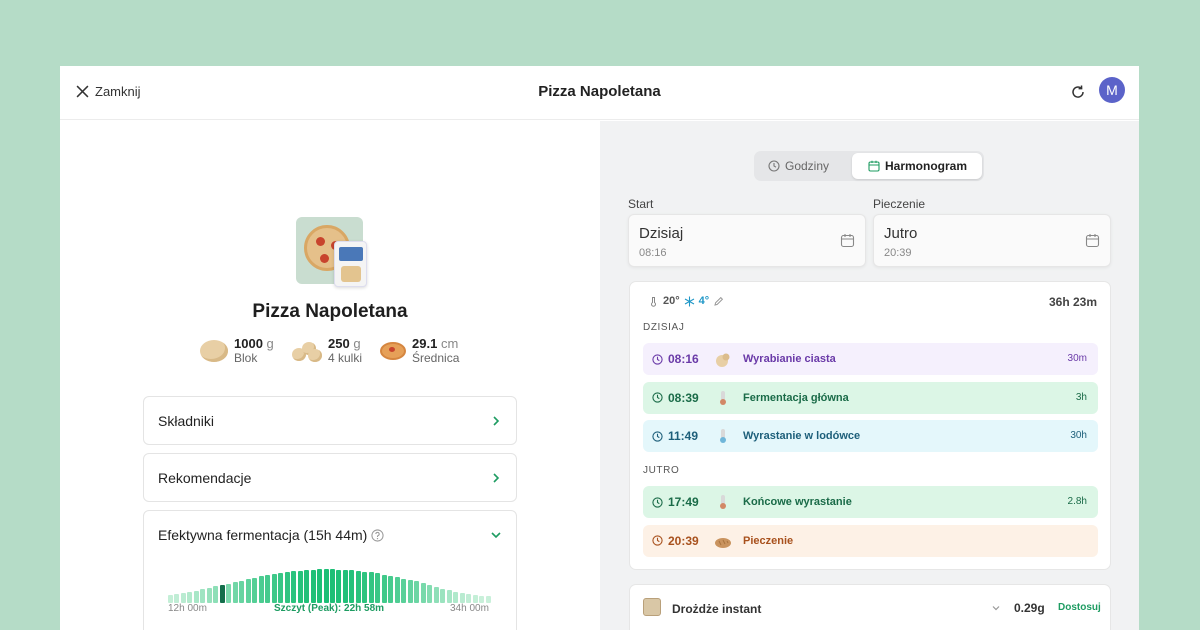 This screenshot has height=630, width=1200. I want to click on schedule-step: 08:16 Wyrabianie ciasta 30m, so click(870, 359).